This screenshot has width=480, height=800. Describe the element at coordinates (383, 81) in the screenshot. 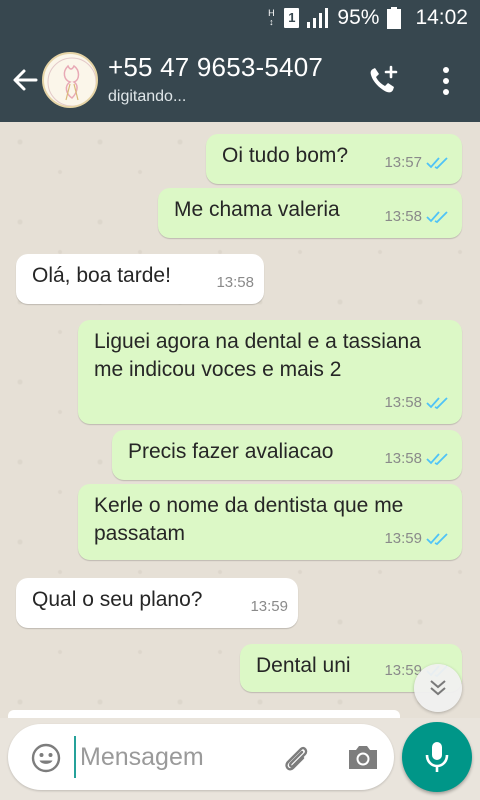

I see `add-call-icon` at that location.